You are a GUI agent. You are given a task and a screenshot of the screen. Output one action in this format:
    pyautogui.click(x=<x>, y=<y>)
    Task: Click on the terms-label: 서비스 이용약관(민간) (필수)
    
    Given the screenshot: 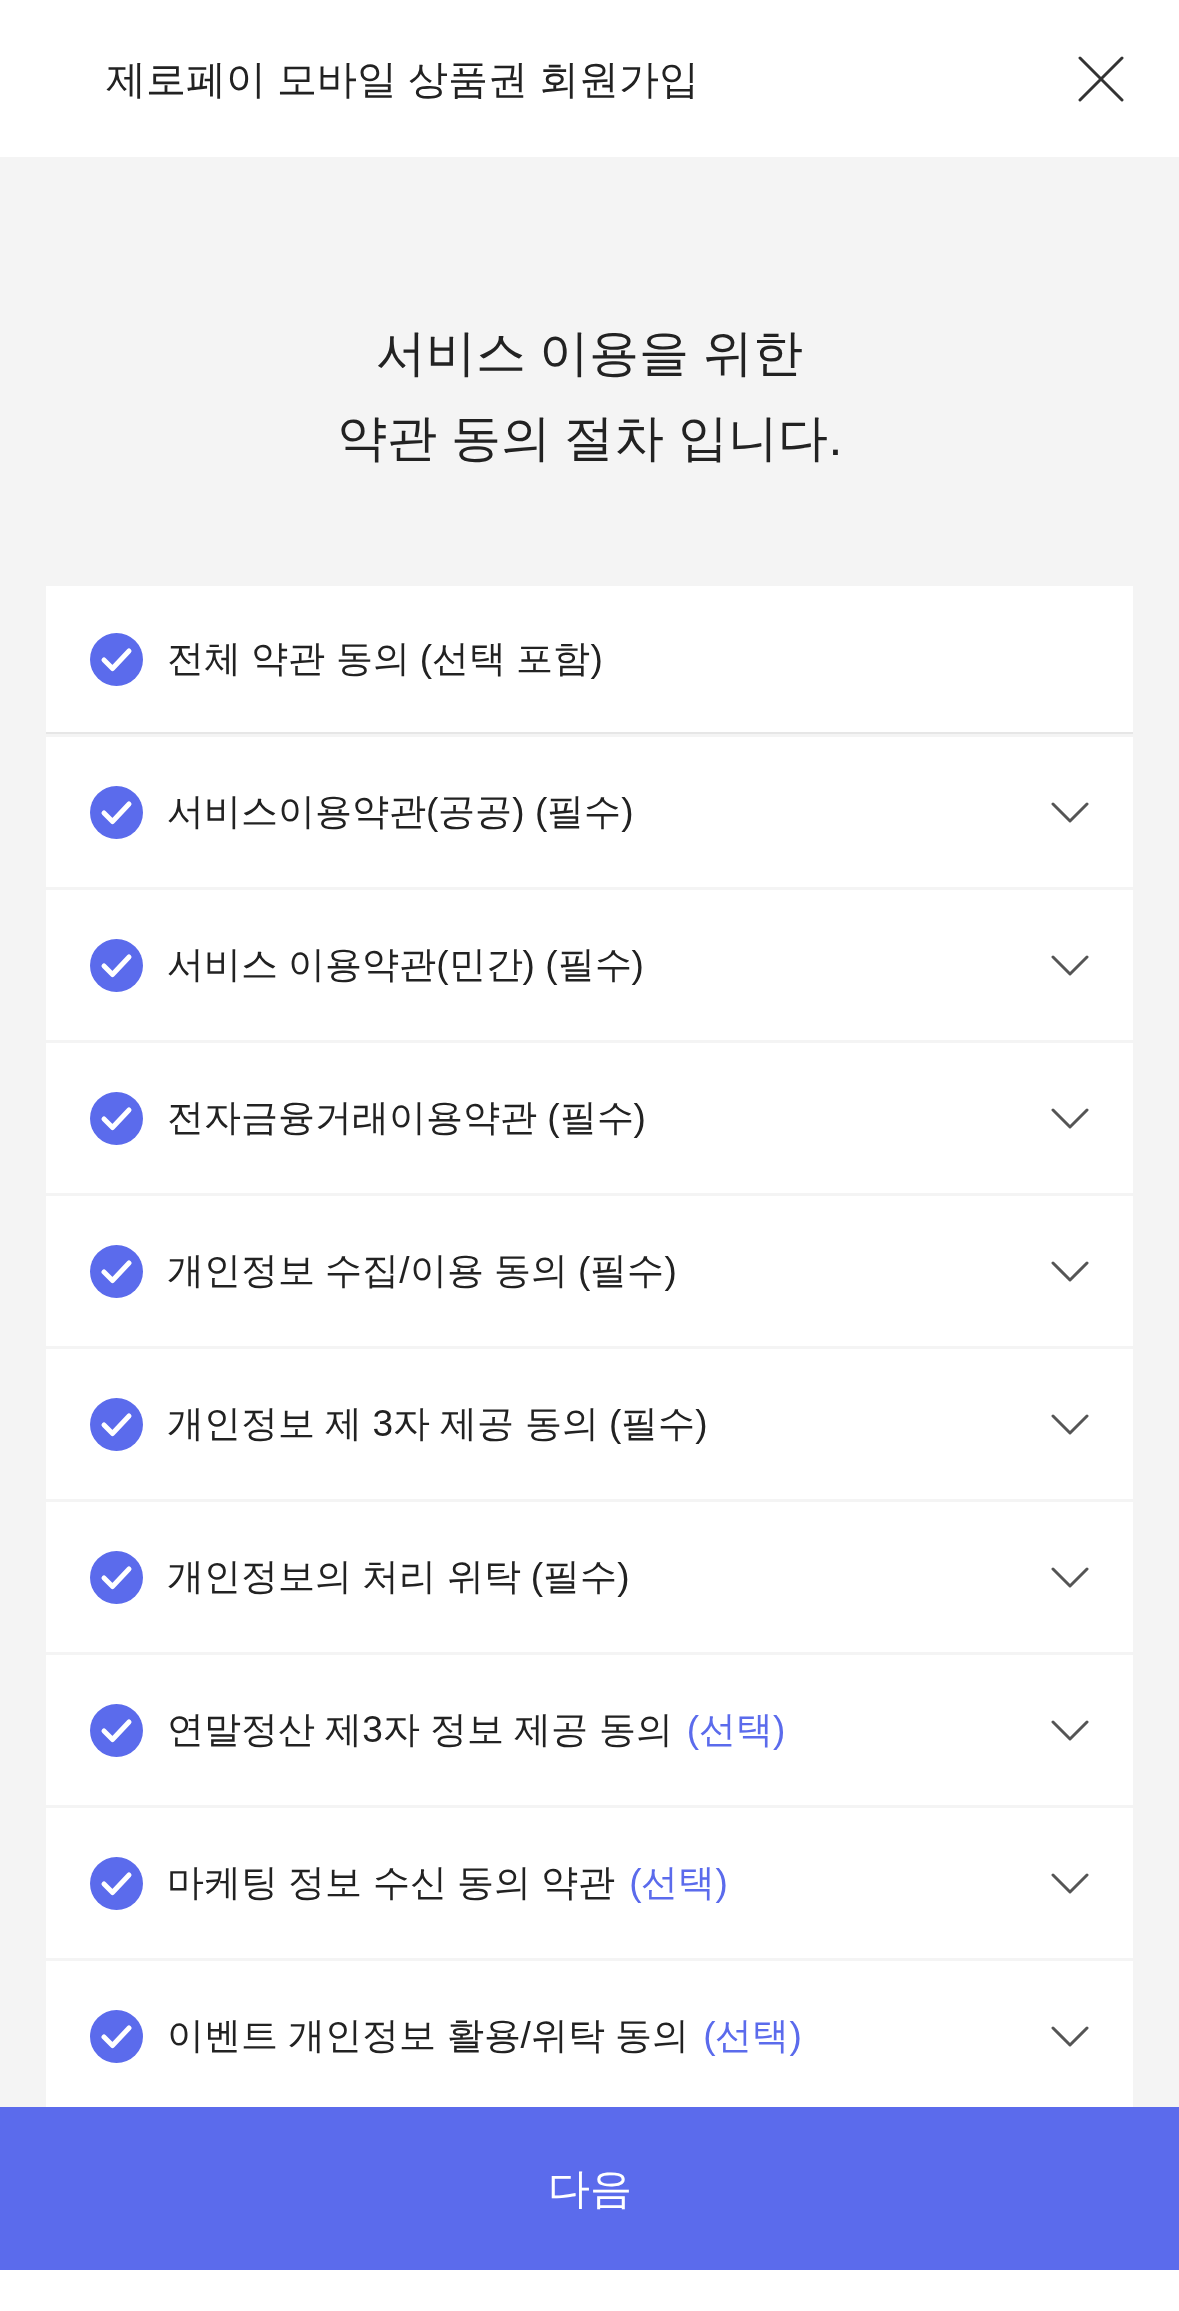 What is the action you would take?
    pyautogui.click(x=405, y=965)
    